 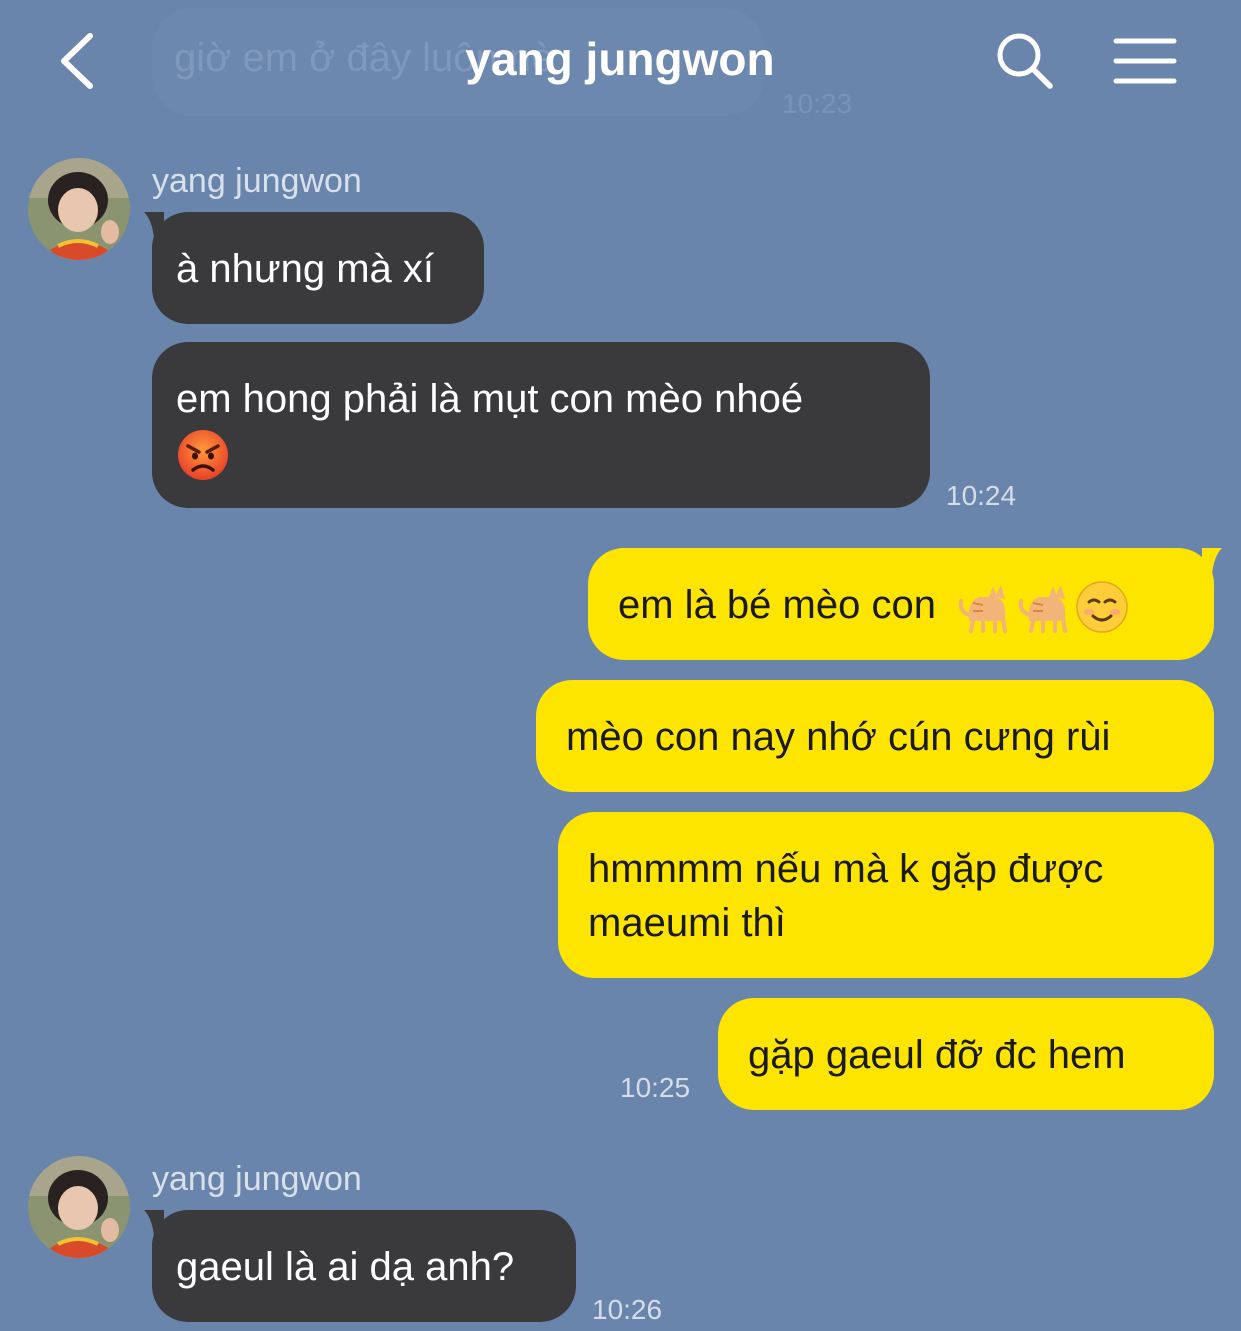 I want to click on message-bubble: hmmmm nếu mà k gặp được maeumi thì, so click(x=886, y=895).